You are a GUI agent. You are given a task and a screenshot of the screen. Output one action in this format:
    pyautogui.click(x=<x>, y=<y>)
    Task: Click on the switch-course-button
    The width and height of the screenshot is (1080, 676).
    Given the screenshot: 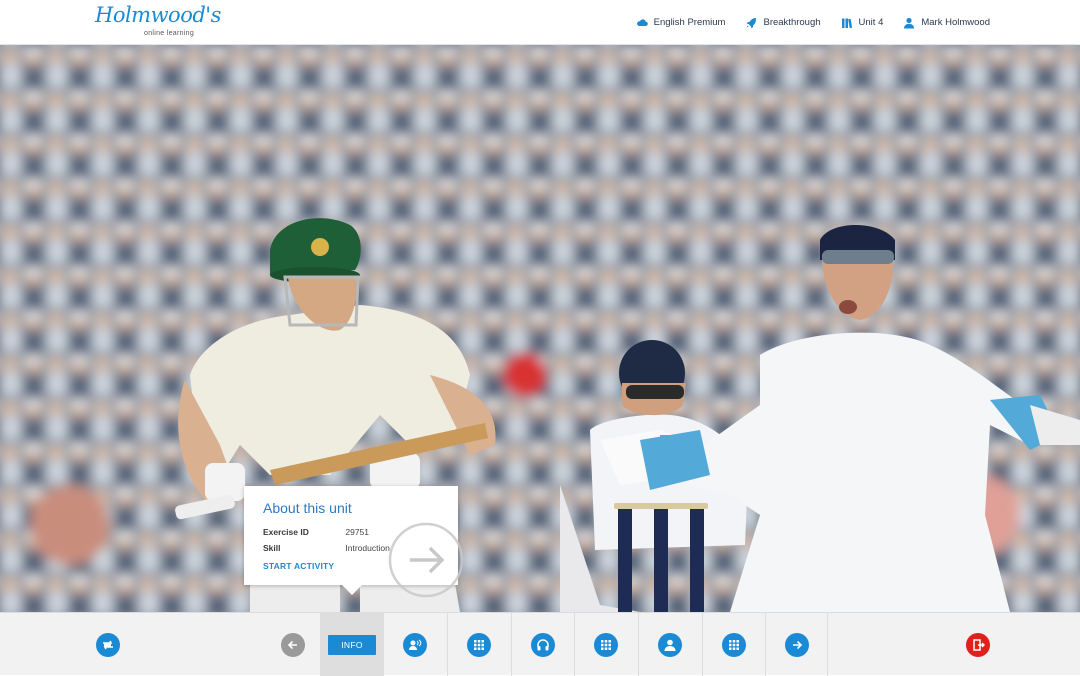 What is the action you would take?
    pyautogui.click(x=107, y=644)
    